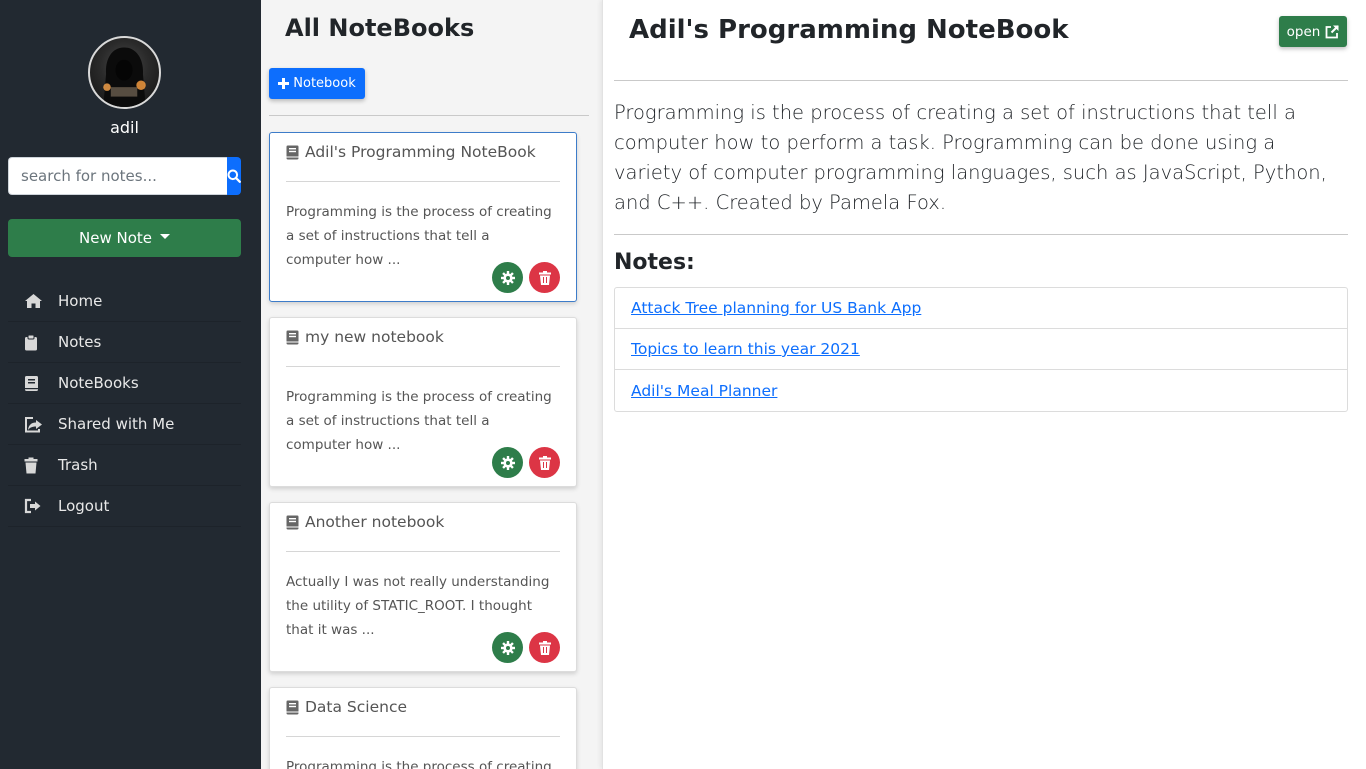 The height and width of the screenshot is (769, 1366). What do you see at coordinates (117, 176) in the screenshot?
I see `search-input` at bounding box center [117, 176].